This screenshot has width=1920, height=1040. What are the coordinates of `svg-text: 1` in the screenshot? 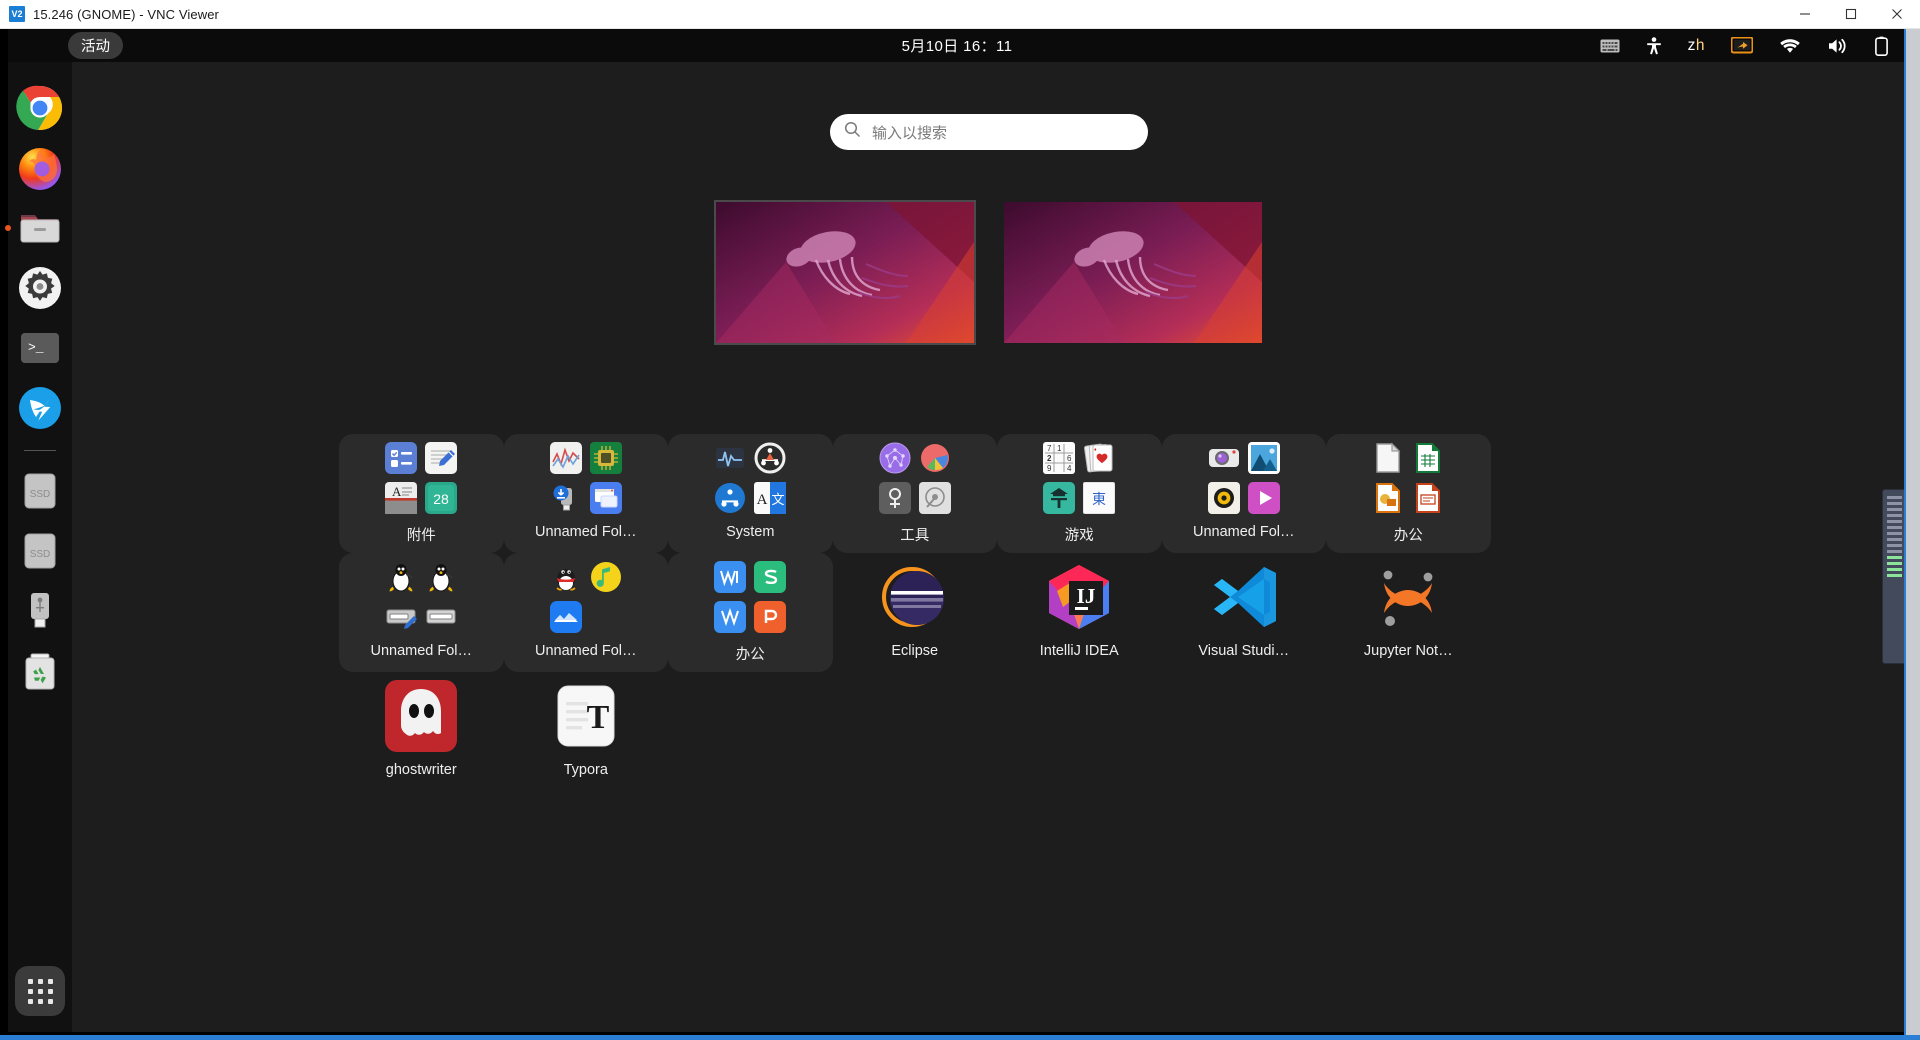 It's located at (1059, 448).